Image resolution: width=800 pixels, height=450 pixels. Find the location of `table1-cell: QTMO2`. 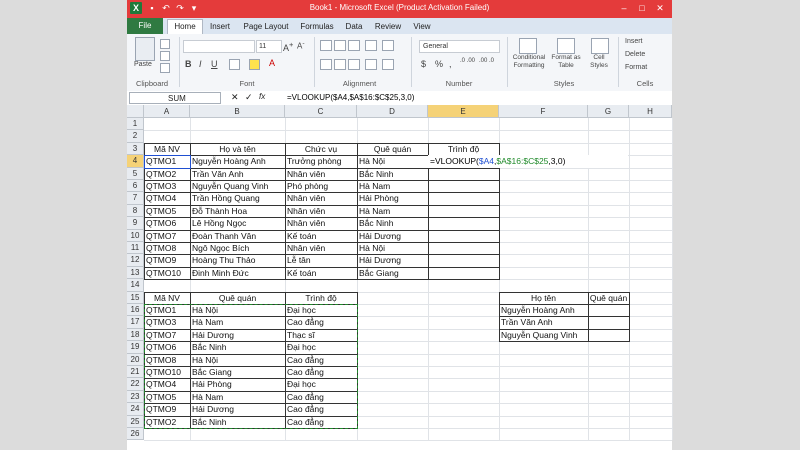

table1-cell: QTMO2 is located at coordinates (167, 174).